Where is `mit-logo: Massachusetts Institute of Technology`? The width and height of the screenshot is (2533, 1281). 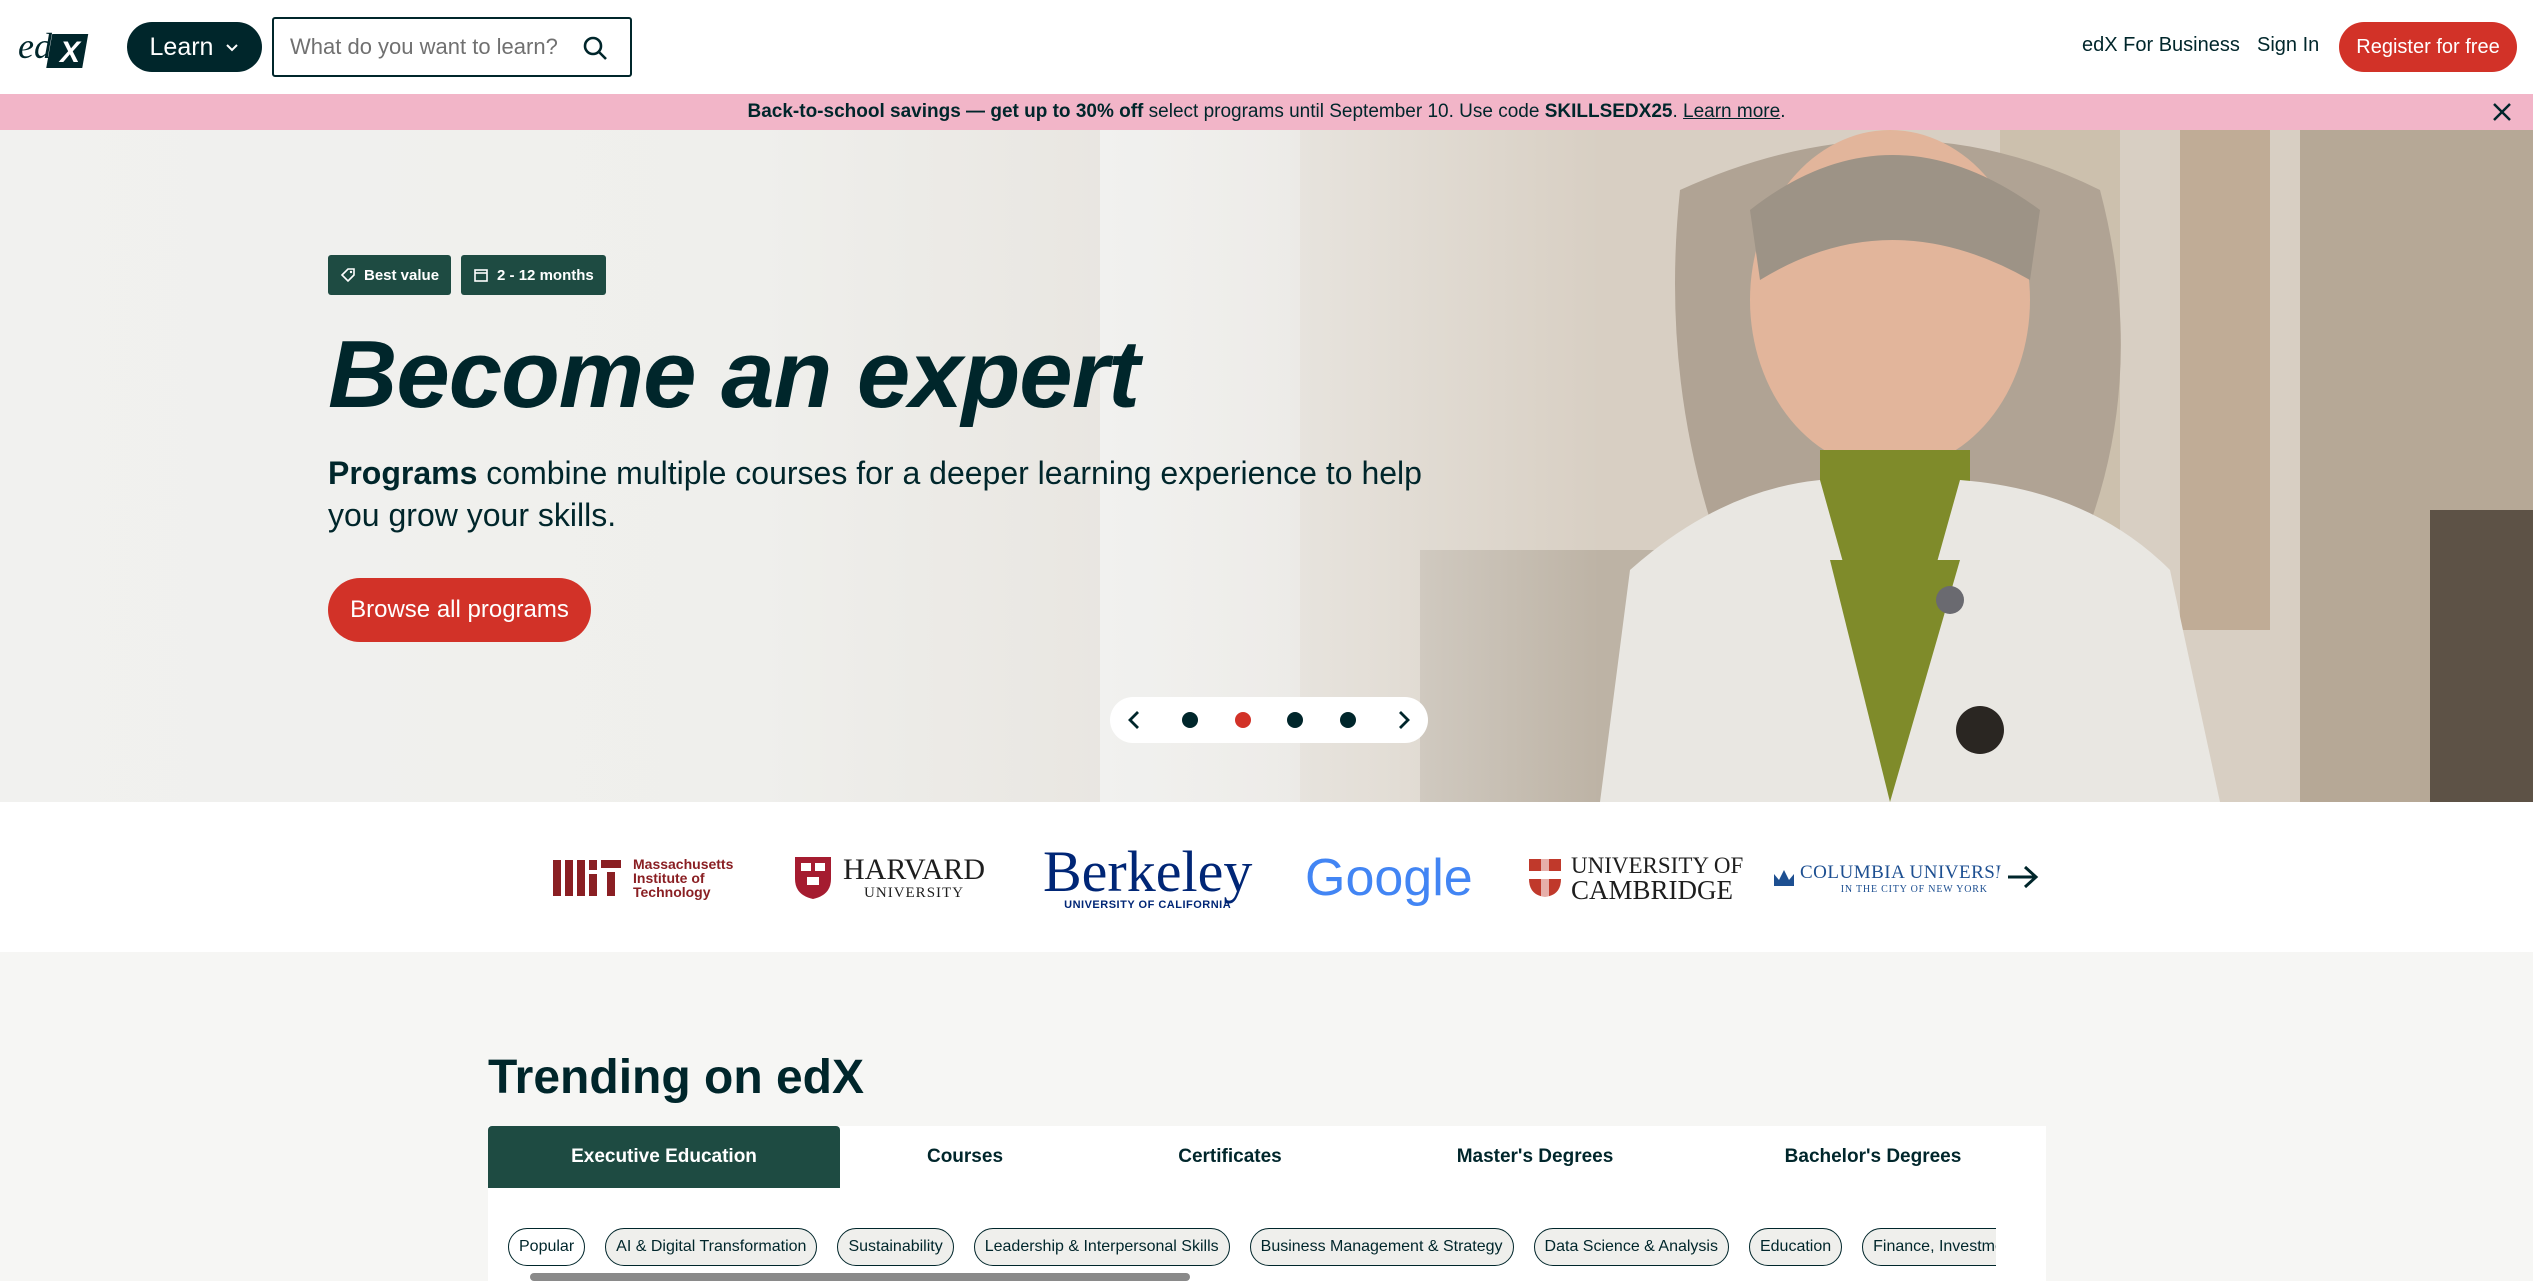
mit-logo: Massachusetts Institute of Technology is located at coordinates (643, 878).